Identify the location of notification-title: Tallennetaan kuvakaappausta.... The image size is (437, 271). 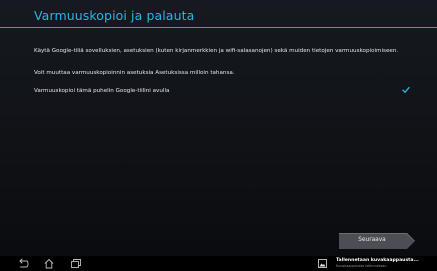
(377, 260).